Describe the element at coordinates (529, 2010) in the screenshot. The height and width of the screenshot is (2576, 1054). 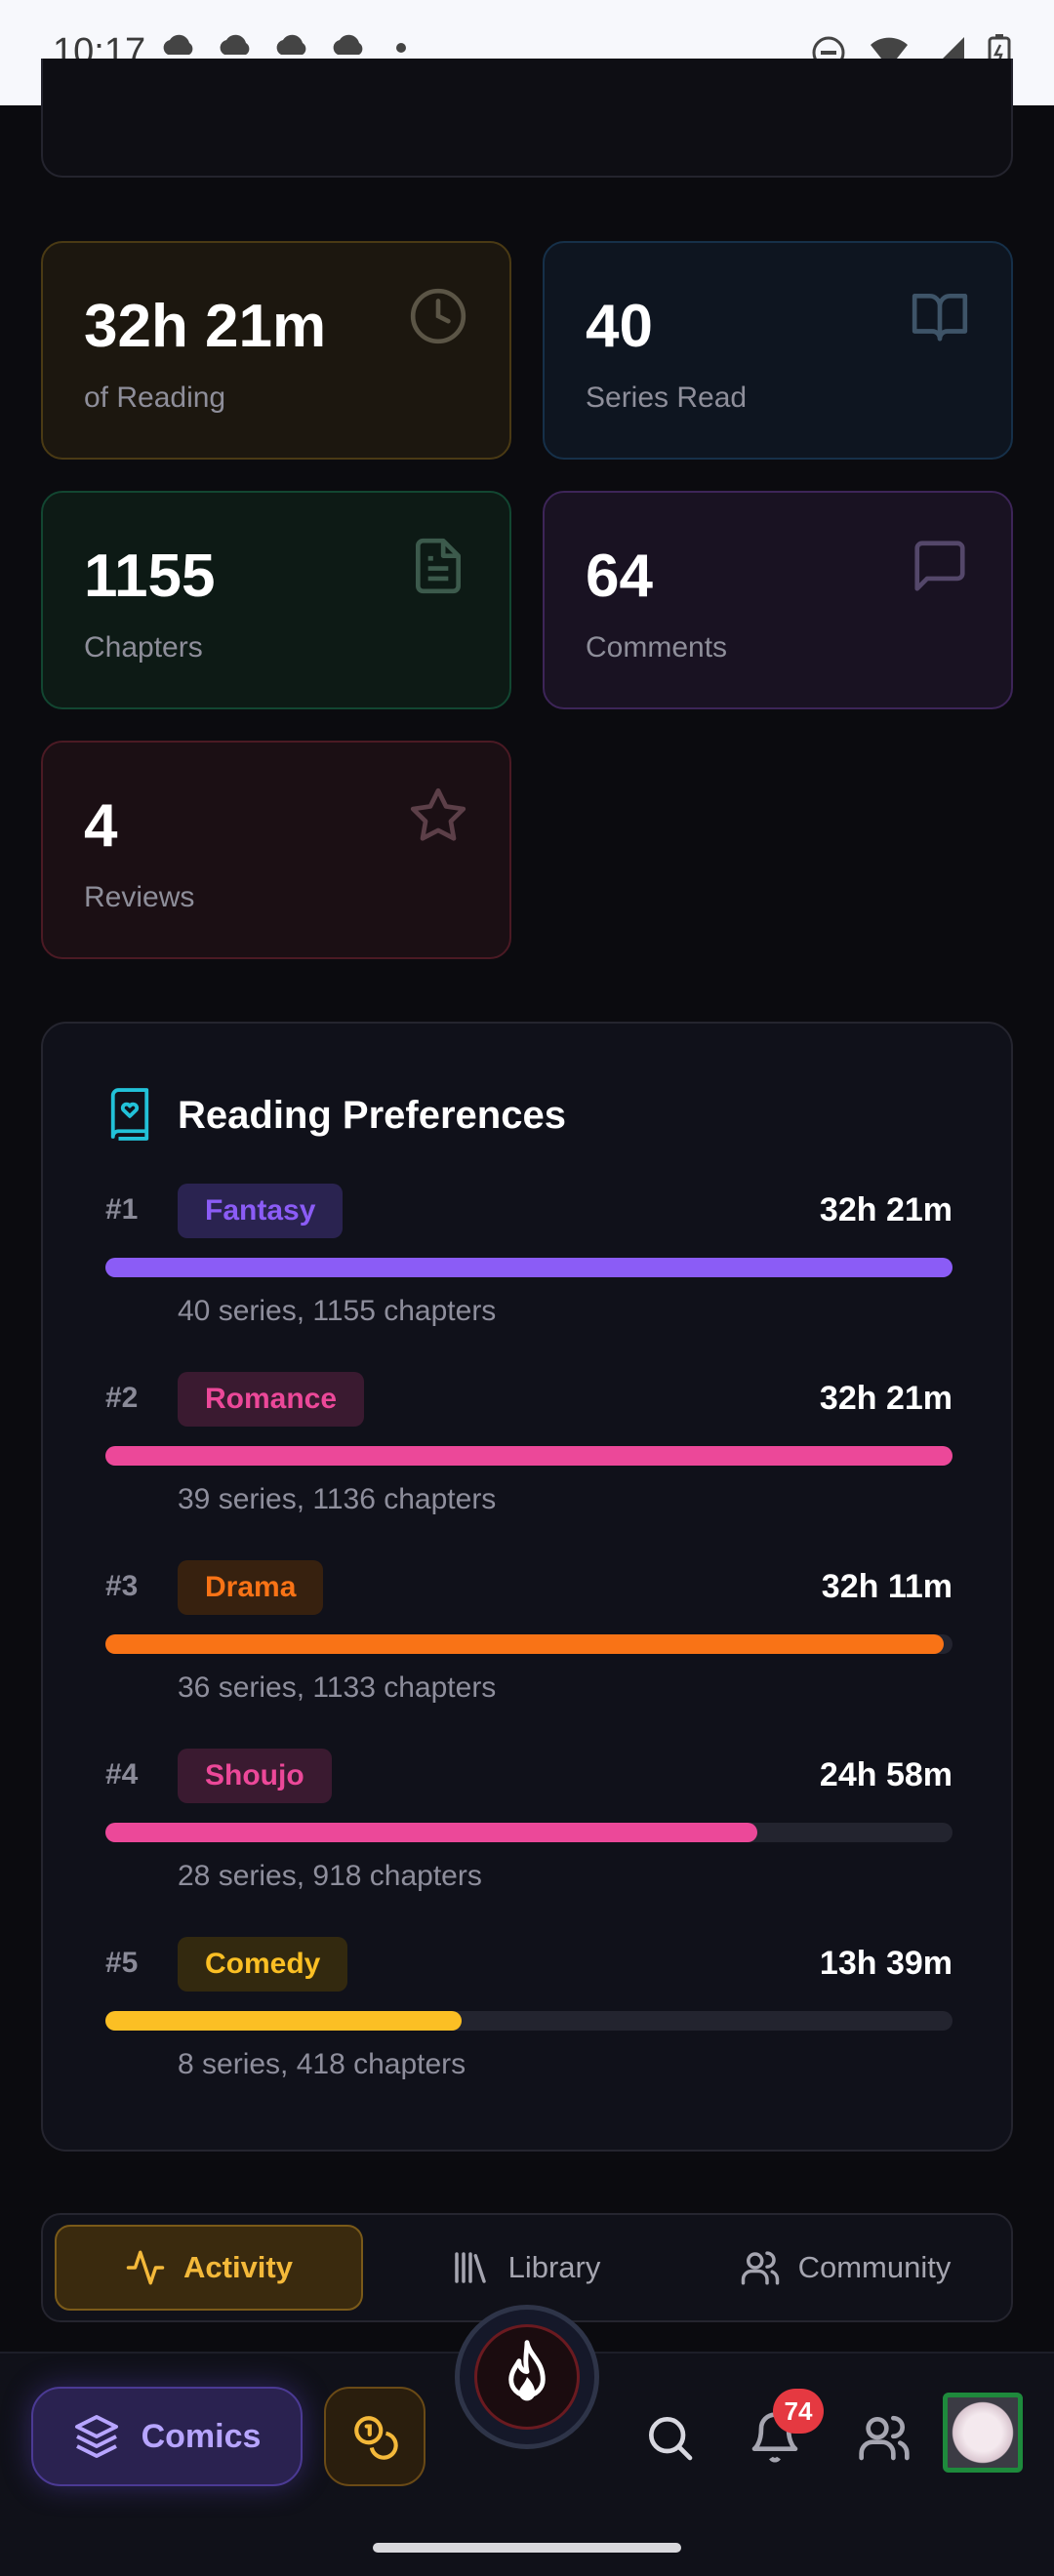
I see `preference-row: #5 Comedy 13h 39m 8 series, 418 chapters` at that location.